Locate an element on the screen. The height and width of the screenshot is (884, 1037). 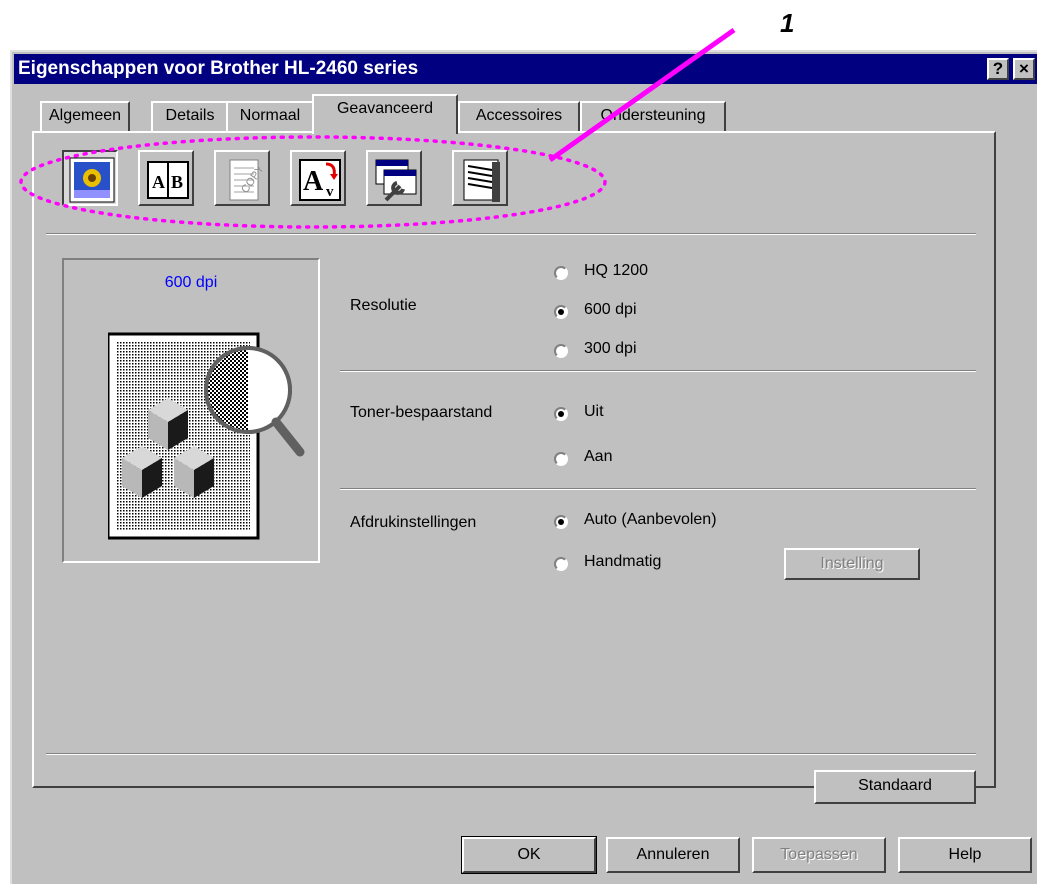
annotation-pointer-line is located at coordinates (642, 95).